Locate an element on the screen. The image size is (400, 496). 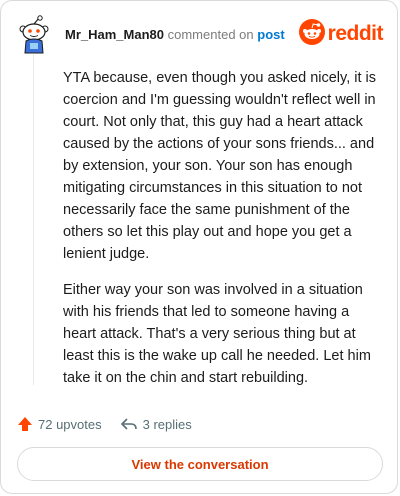
thread-line is located at coordinates (33, 220).